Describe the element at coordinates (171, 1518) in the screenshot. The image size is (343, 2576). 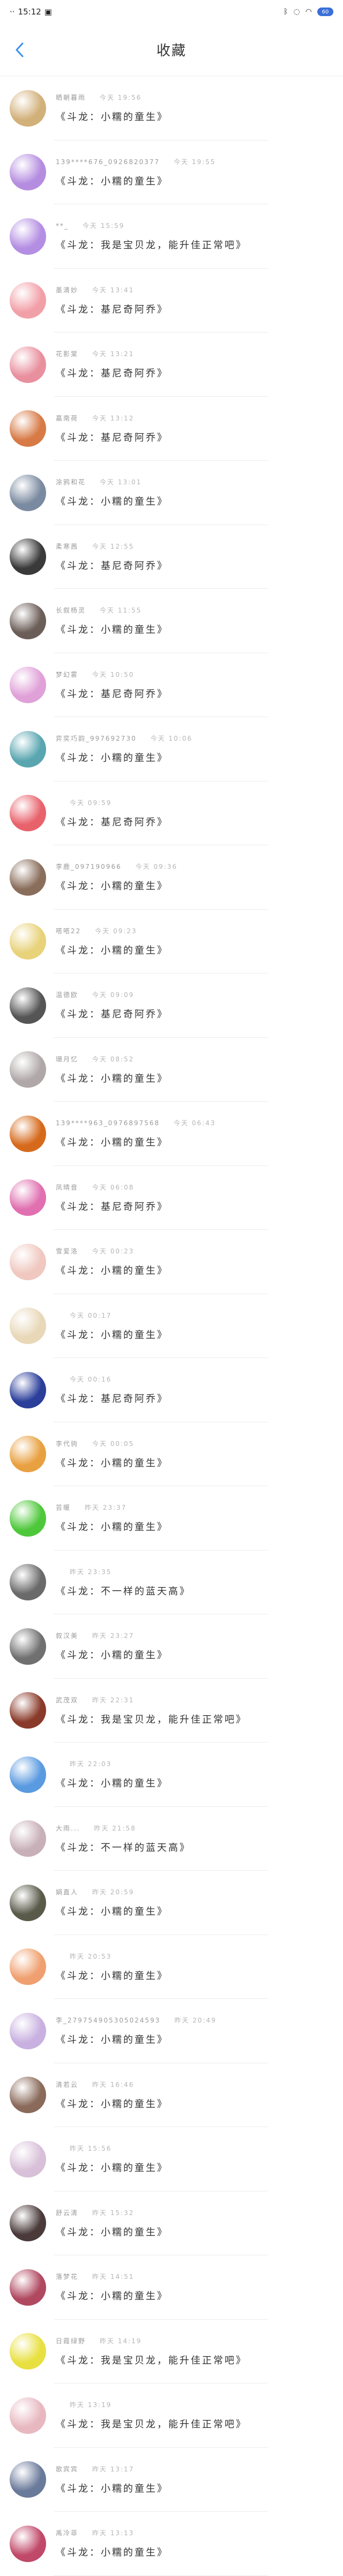
I see `list-item: 芸暖 昨天 23:37 《斗龙：小糯的童生》` at that location.